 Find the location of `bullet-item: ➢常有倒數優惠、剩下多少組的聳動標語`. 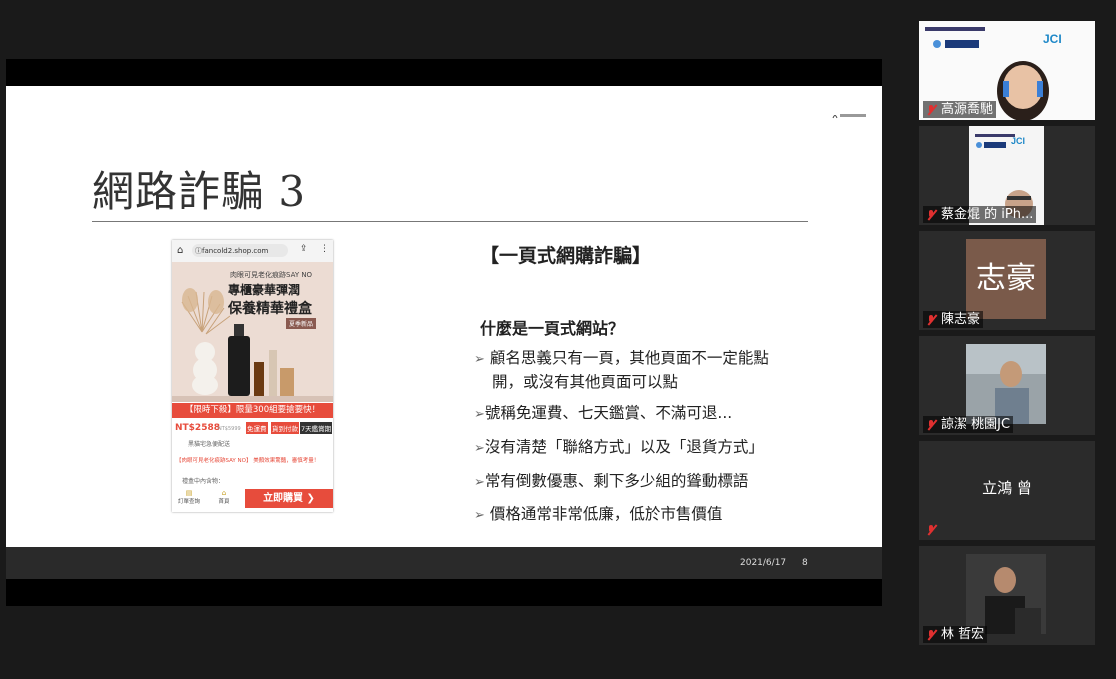

bullet-item: ➢常有倒數優惠、剩下多少組的聳動標語 is located at coordinates (611, 482).